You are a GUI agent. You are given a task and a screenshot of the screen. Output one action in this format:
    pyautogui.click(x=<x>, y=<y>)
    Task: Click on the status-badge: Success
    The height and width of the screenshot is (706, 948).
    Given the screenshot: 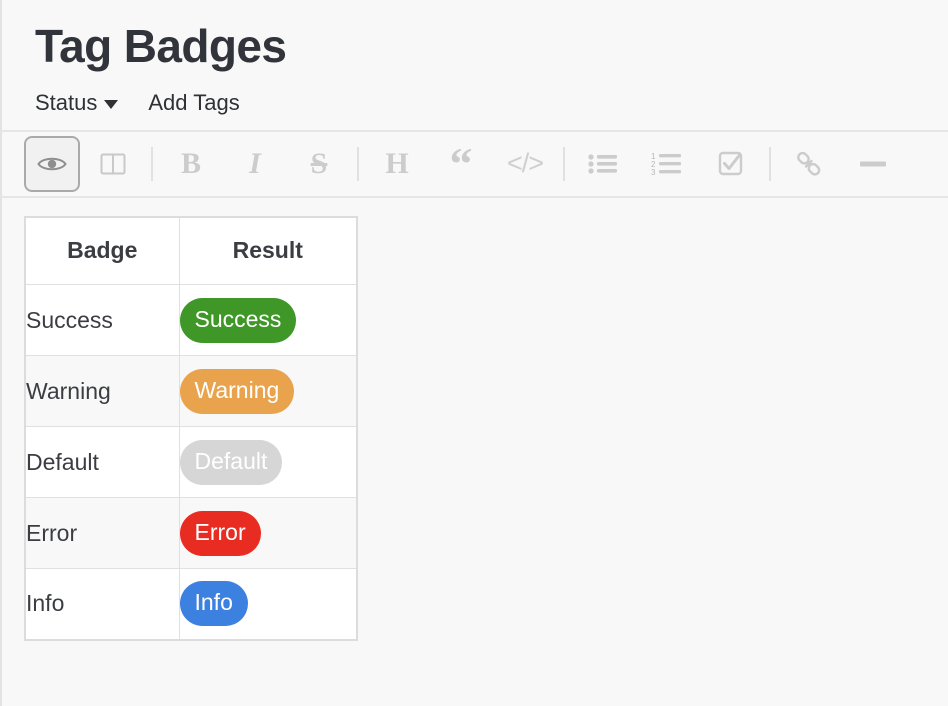 What is the action you would take?
    pyautogui.click(x=238, y=320)
    